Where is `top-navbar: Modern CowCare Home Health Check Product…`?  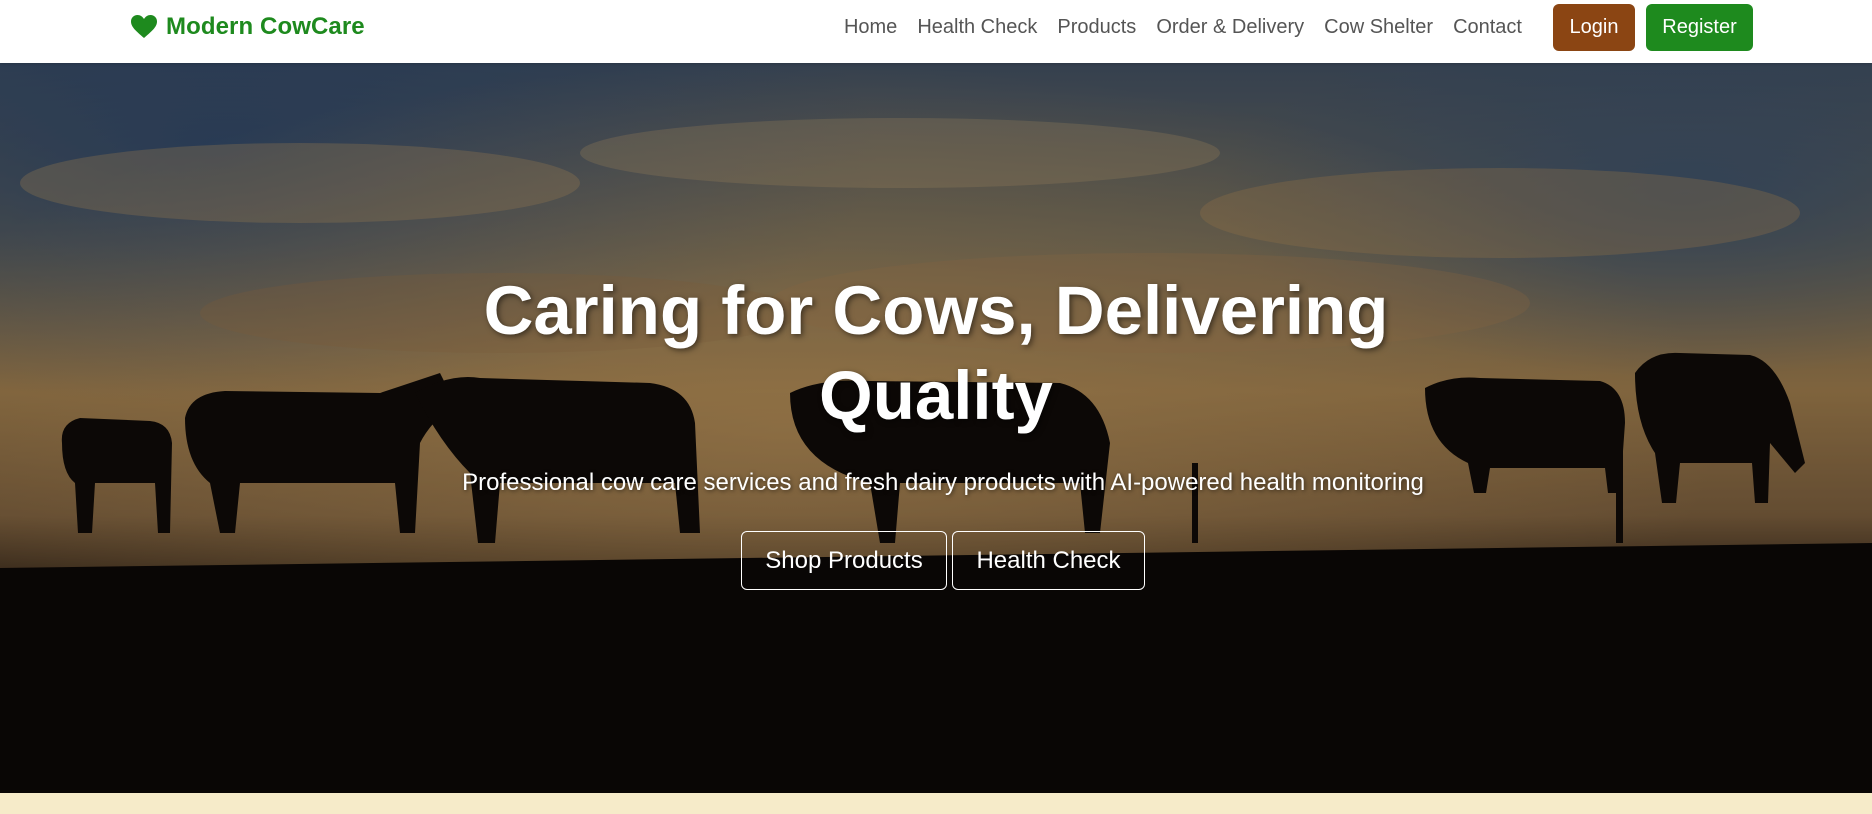 top-navbar: Modern CowCare Home Health Check Product… is located at coordinates (936, 31).